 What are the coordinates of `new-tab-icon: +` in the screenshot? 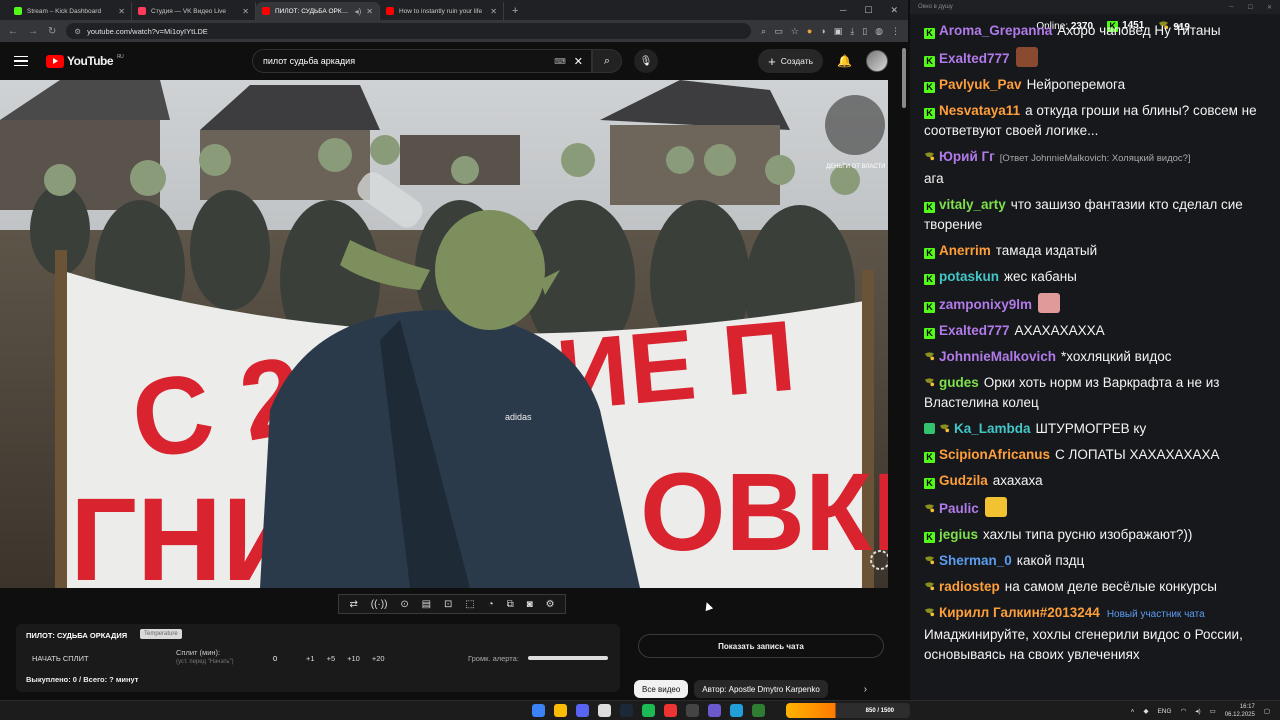 It's located at (515, 11).